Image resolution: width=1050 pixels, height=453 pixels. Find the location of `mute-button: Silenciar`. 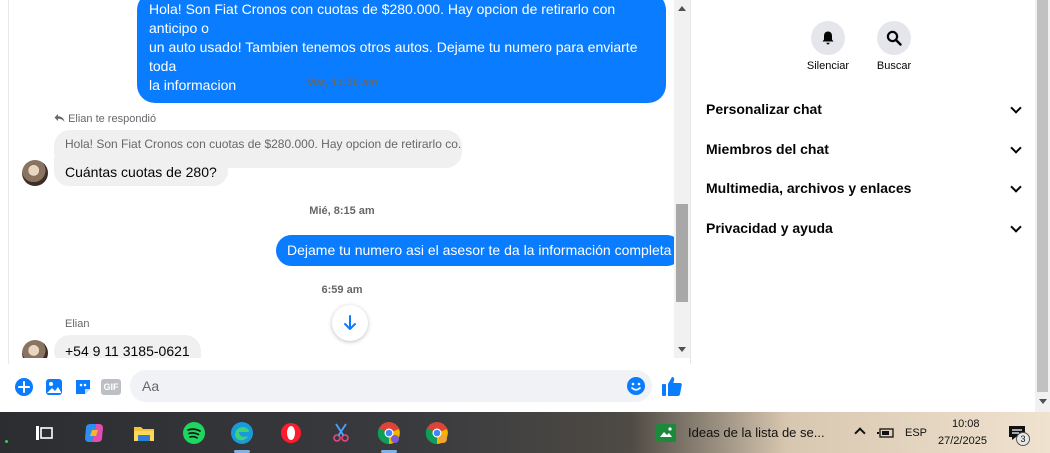

mute-button: Silenciar is located at coordinates (828, 46).